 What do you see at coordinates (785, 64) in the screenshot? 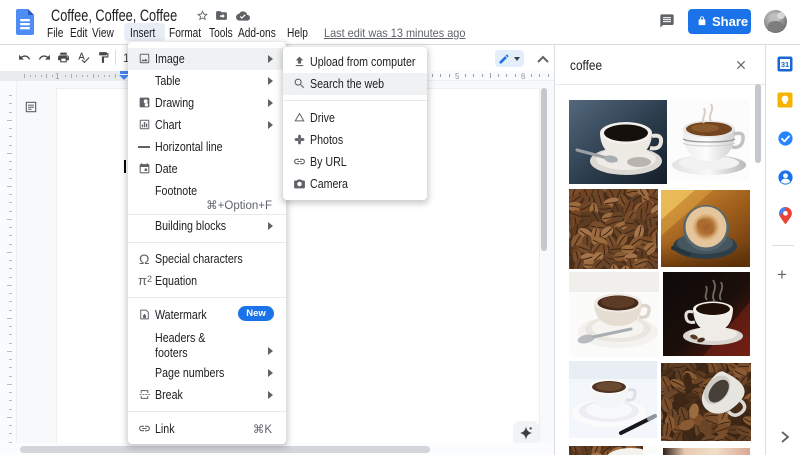
I see `svg-text: 31` at bounding box center [785, 64].